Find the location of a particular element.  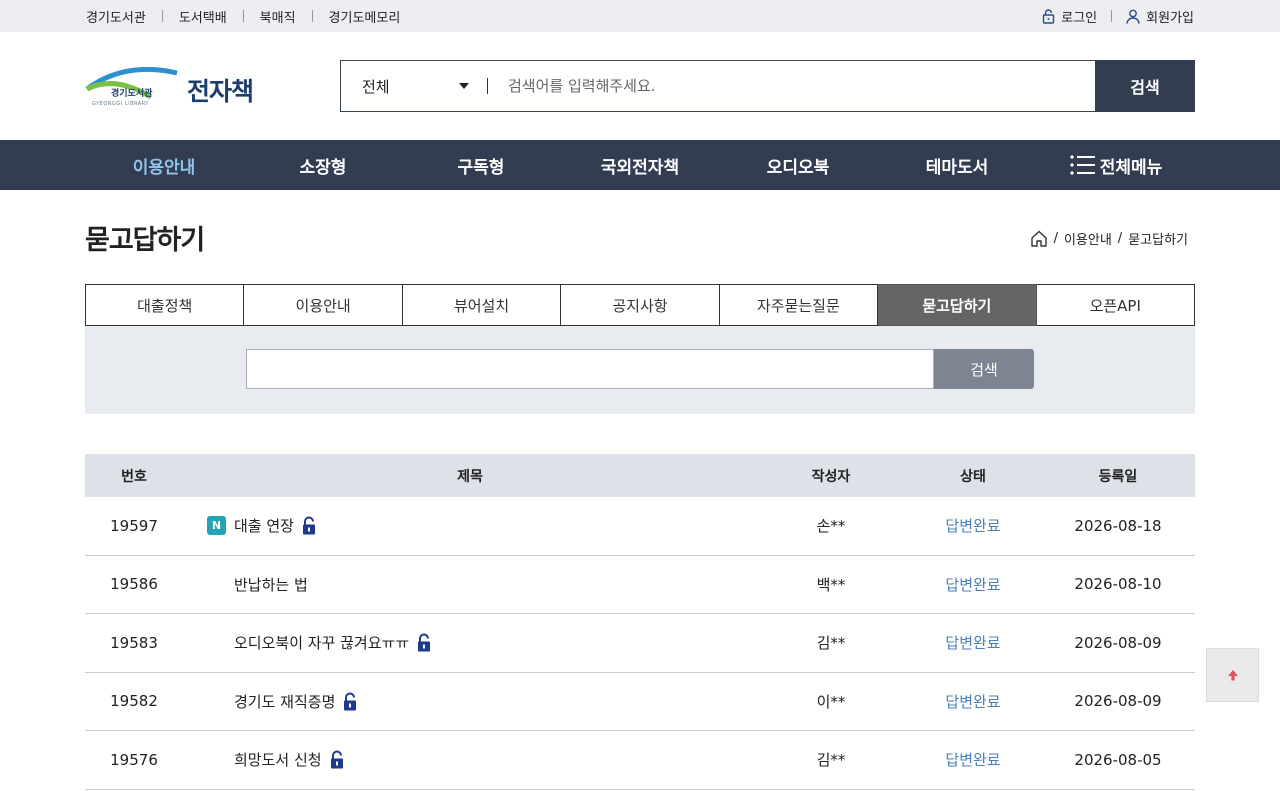

nav-item-guide: 이용안내 is located at coordinates (164, 165).